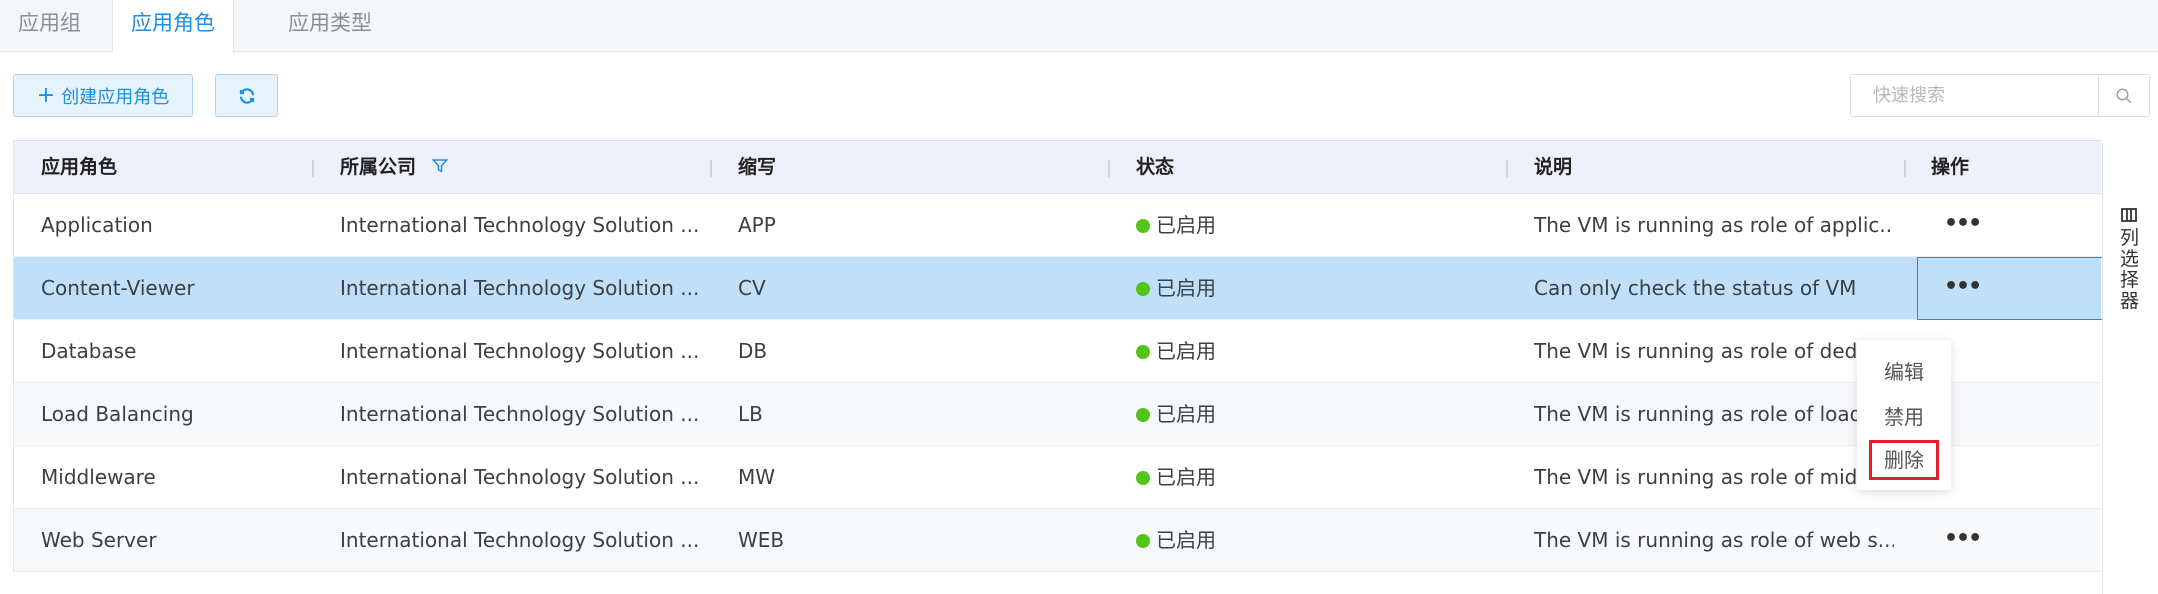 This screenshot has height=594, width=2158. Describe the element at coordinates (89, 351) in the screenshot. I see `cell-role: Database` at that location.